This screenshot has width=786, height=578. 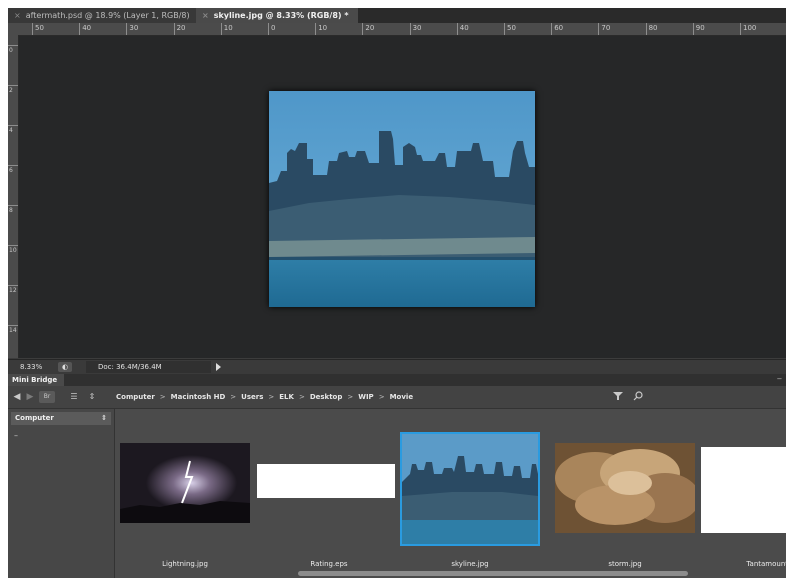 I want to click on ruler-tick: 14, so click(x=13, y=329).